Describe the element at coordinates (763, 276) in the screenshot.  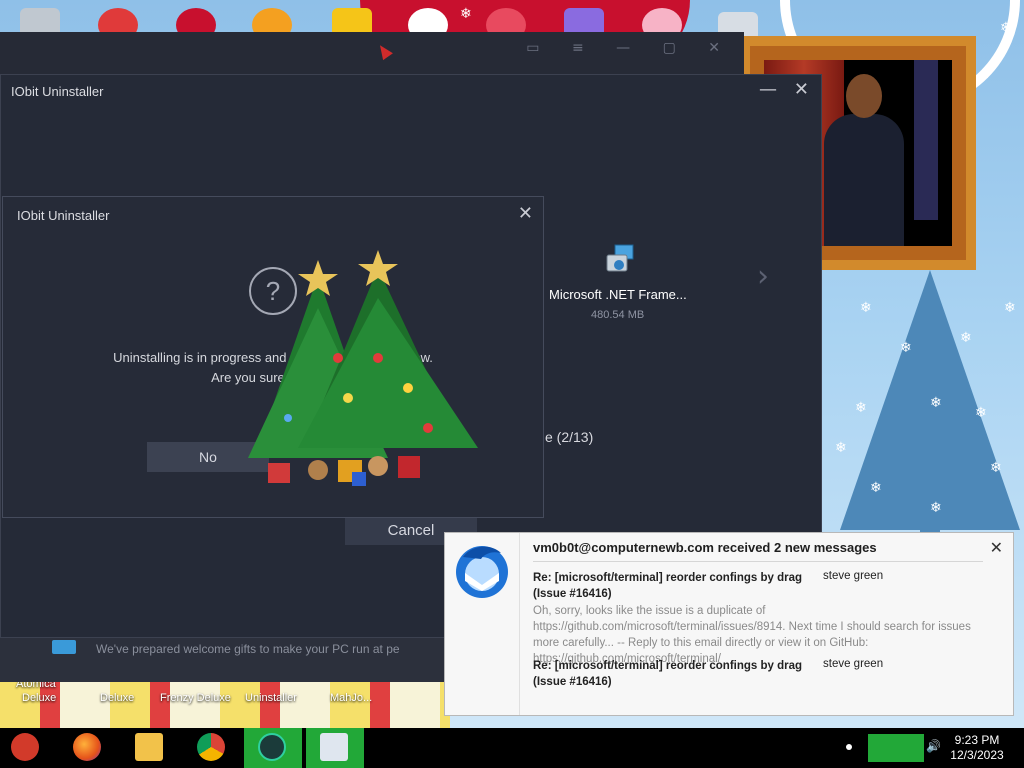
I see `next-program-arrow: ›` at that location.